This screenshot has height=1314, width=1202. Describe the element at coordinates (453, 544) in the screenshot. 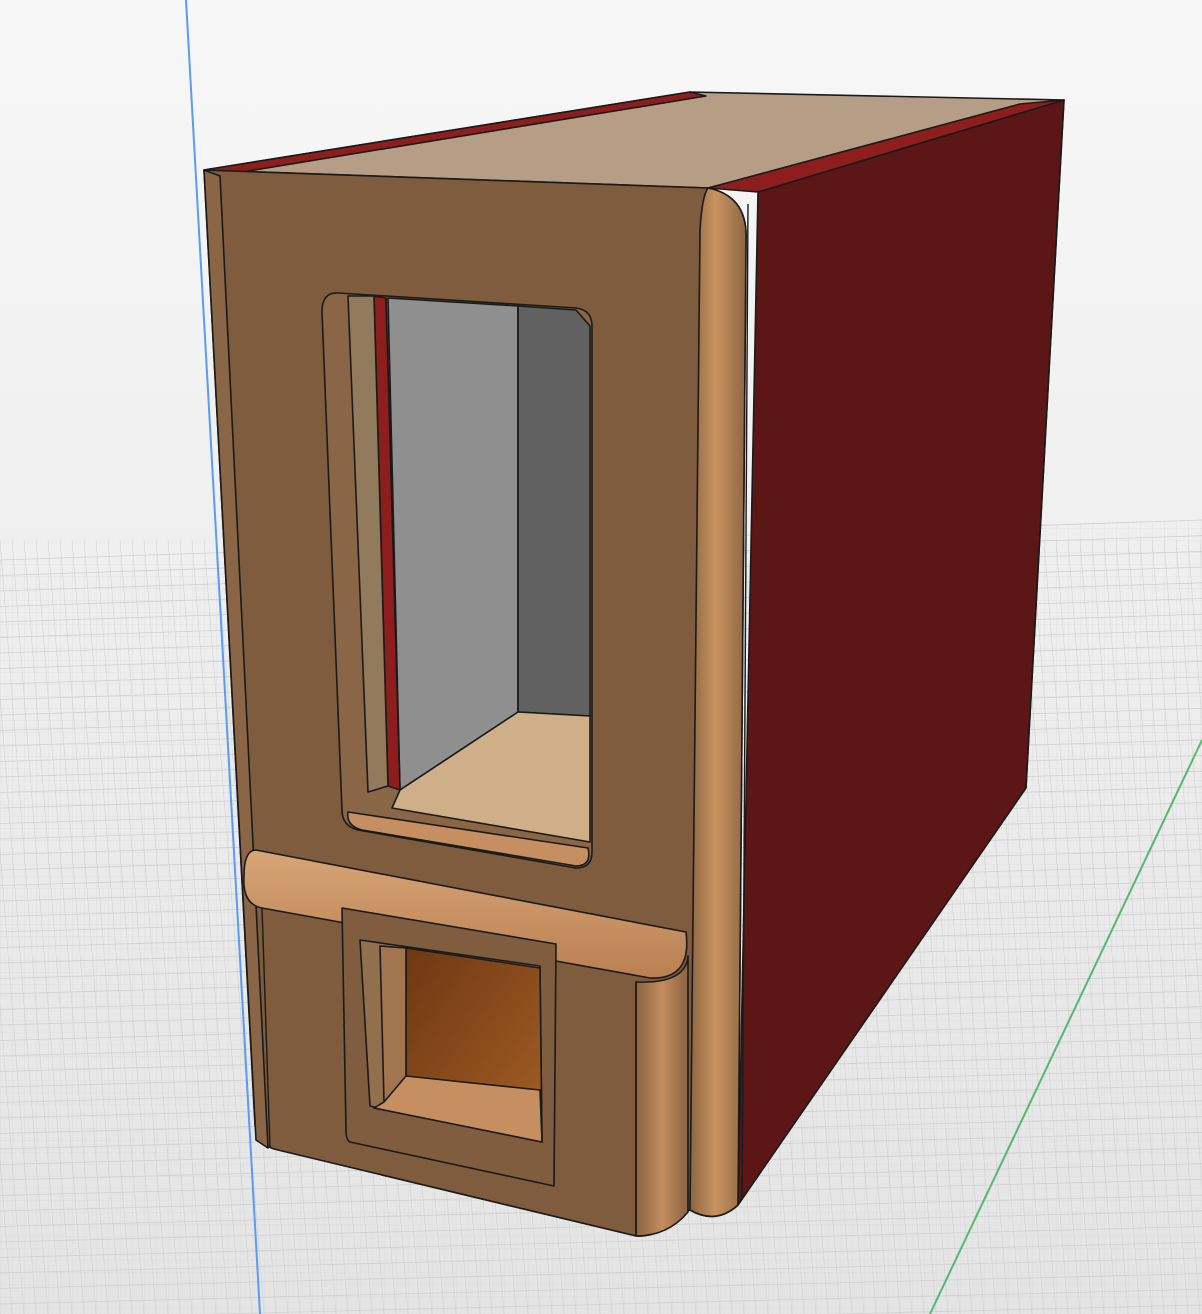

I see `upper-cavity-back-wall` at that location.